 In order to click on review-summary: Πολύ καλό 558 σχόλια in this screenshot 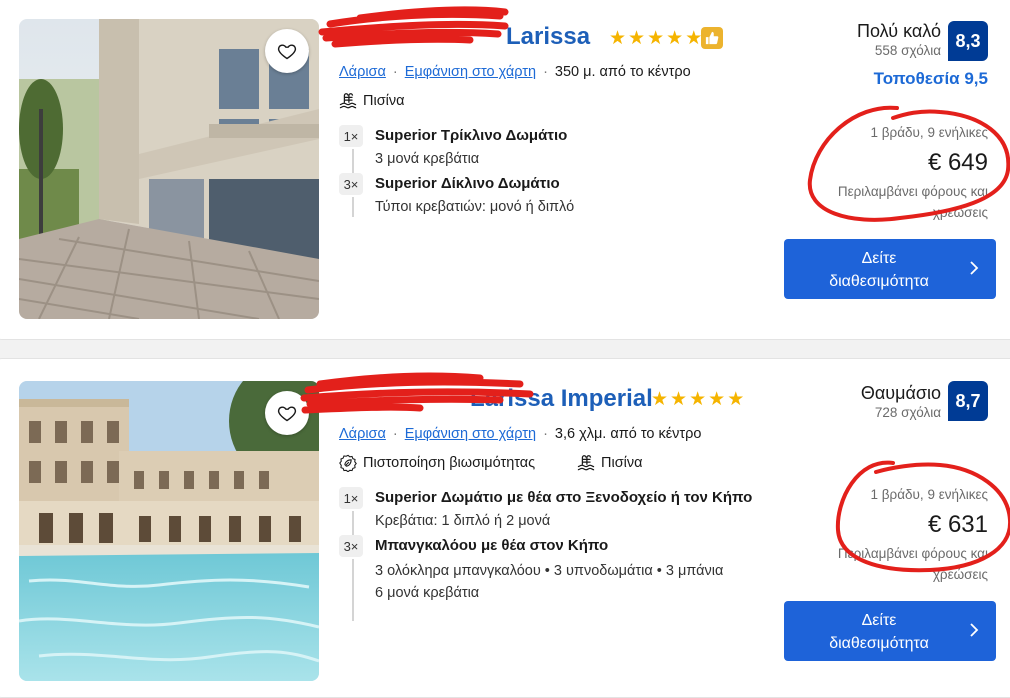, I will do `click(899, 39)`.